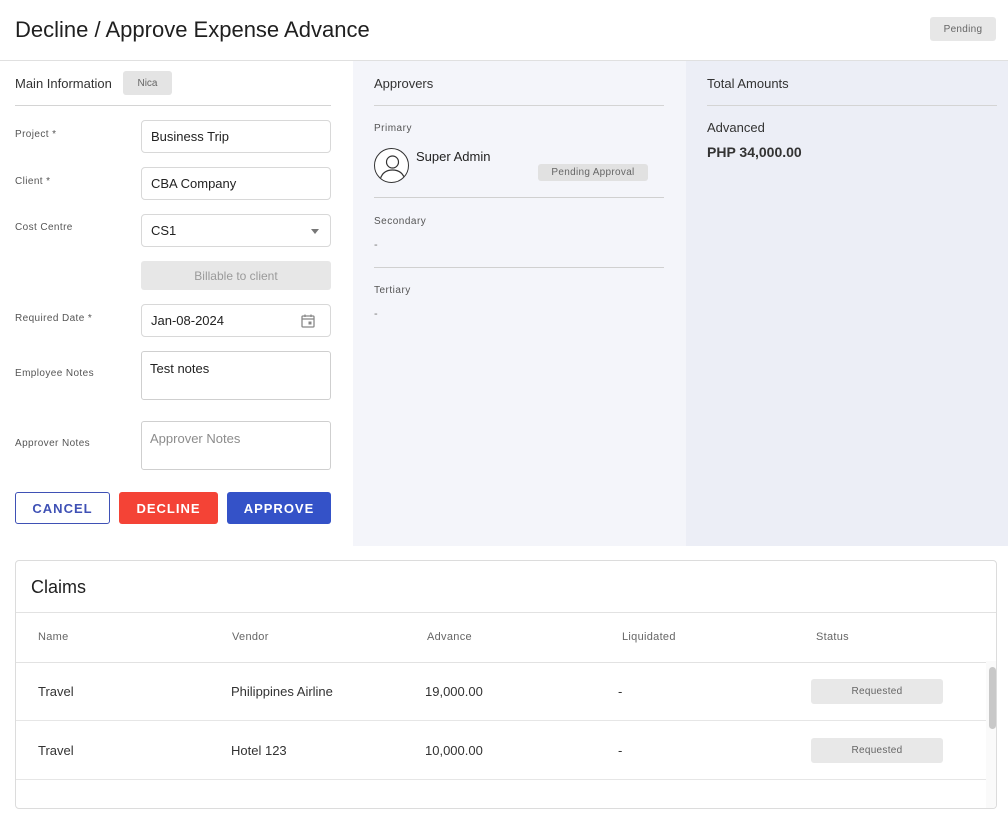  Describe the element at coordinates (376, 314) in the screenshot. I see `tertiary-approver-value: -` at that location.